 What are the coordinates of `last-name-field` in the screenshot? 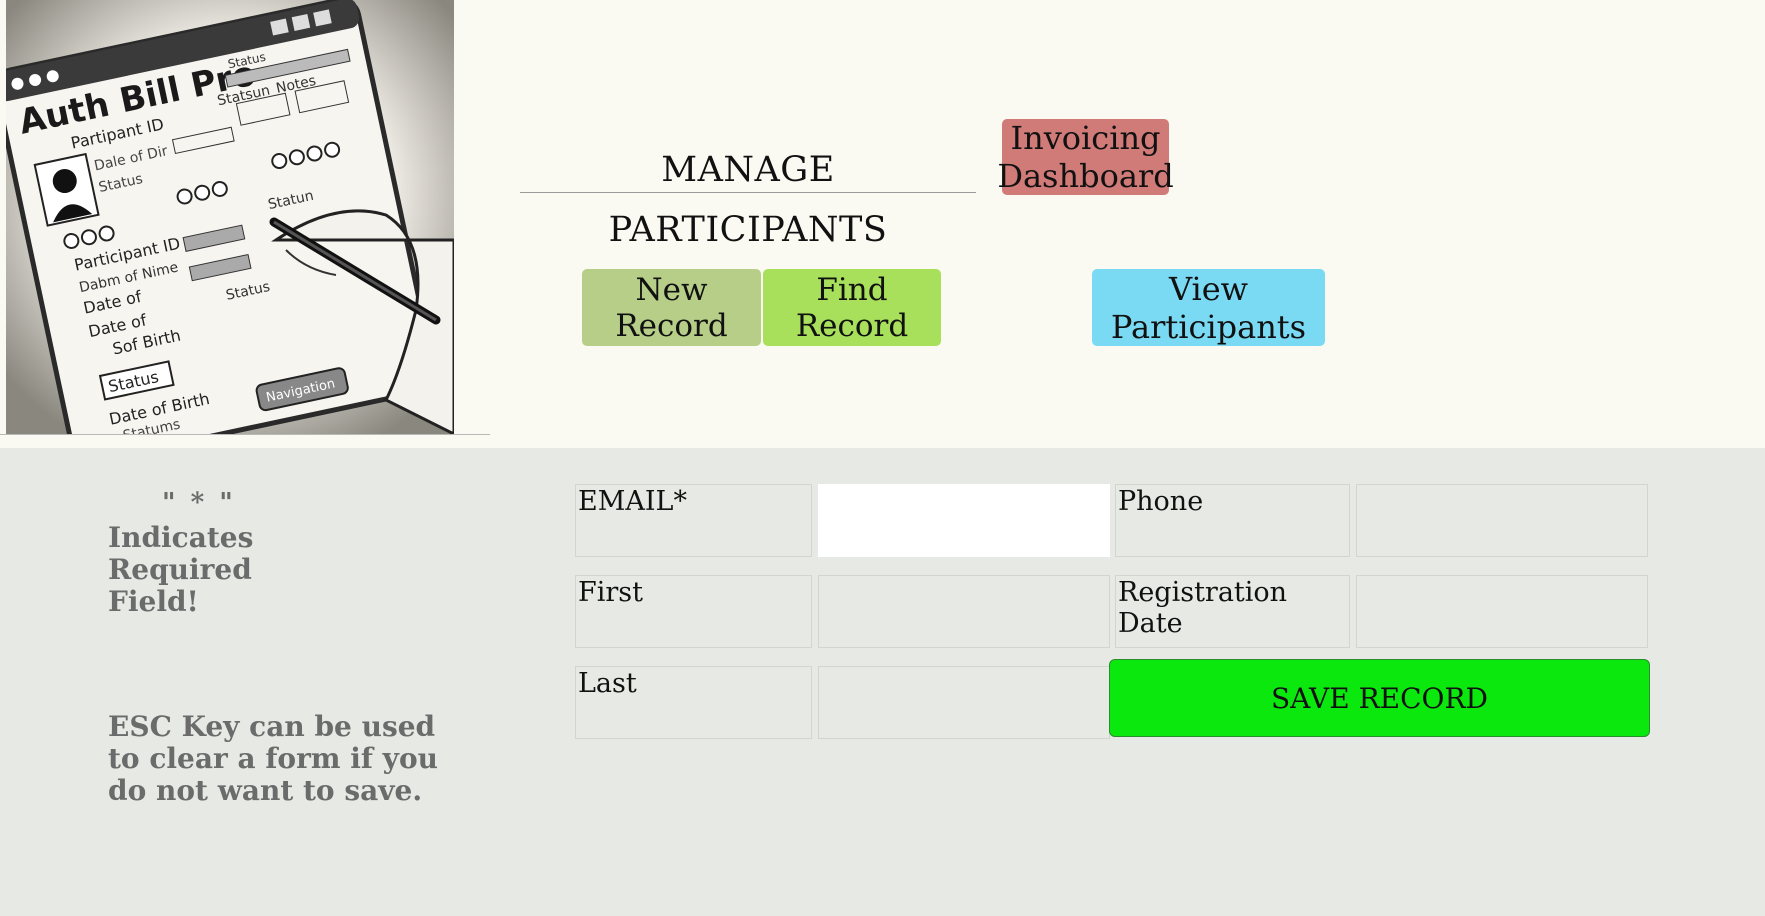 It's located at (964, 702).